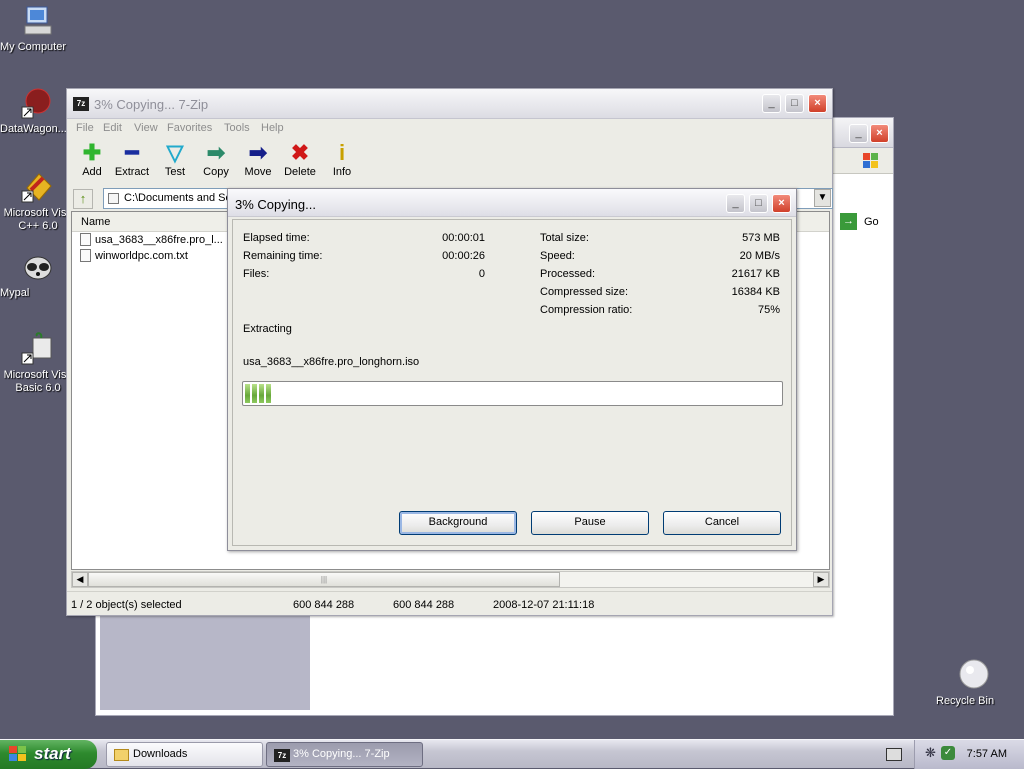 This screenshot has height=769, width=1024. Describe the element at coordinates (95, 222) in the screenshot. I see `column-header-name: Name` at that location.